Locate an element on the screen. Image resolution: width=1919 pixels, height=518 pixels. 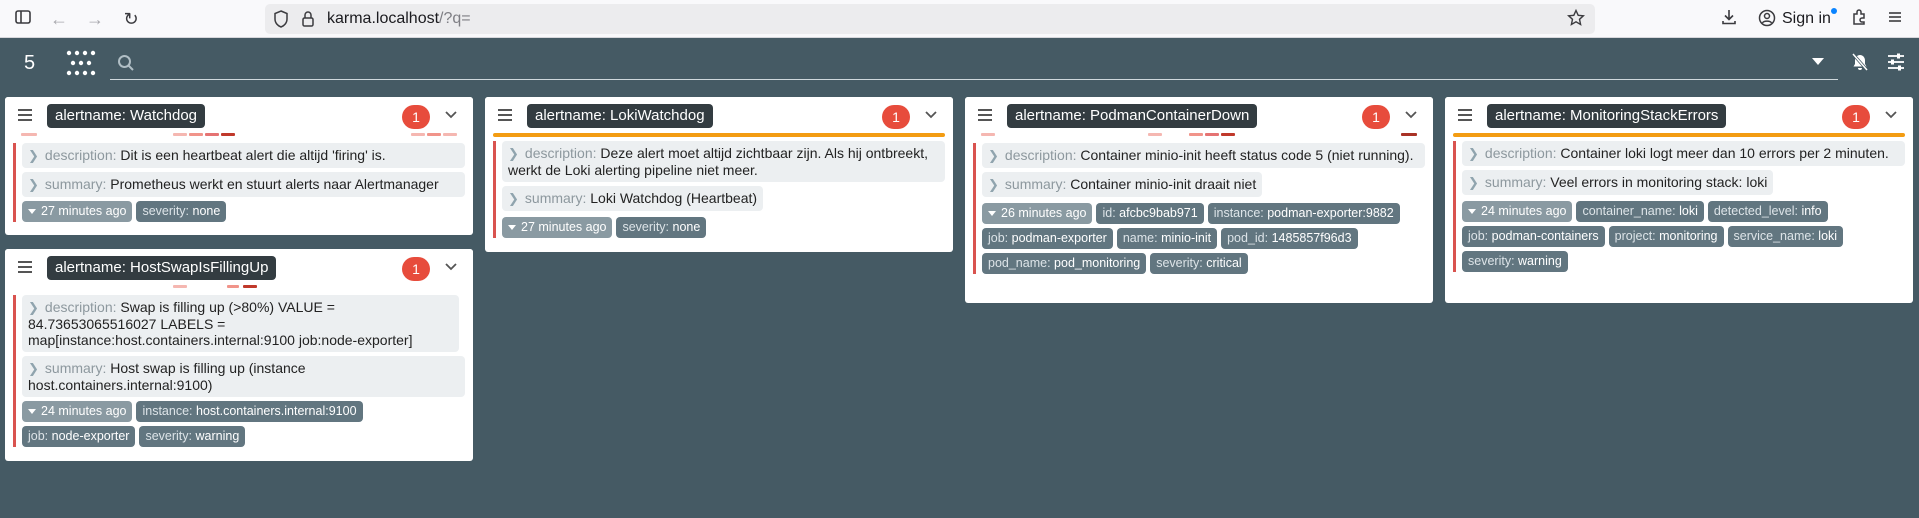
reload-icon: ↻ is located at coordinates (131, 19).